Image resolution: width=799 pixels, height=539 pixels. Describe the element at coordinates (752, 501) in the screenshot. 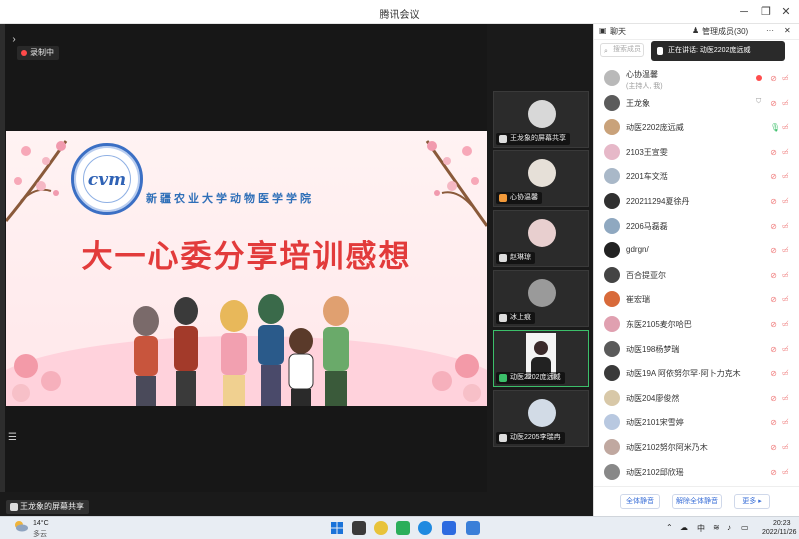

I see `more-button: 更多 ▸` at that location.